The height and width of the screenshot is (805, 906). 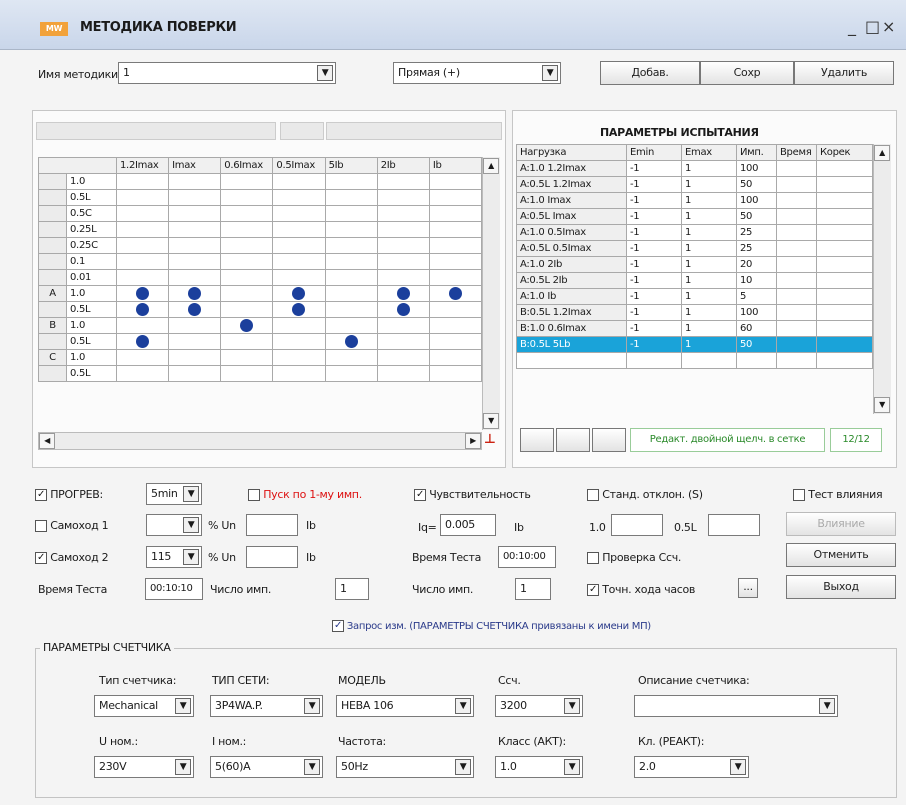 I want to click on params-cell: 20, so click(x=756, y=264).